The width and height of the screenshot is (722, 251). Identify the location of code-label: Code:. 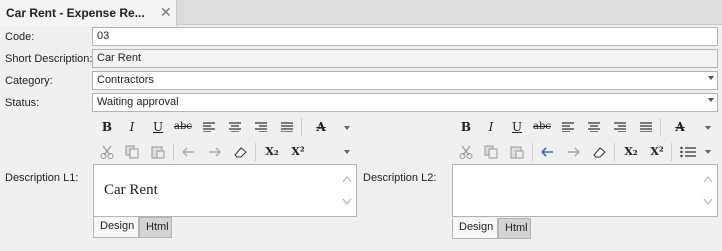
(20, 37).